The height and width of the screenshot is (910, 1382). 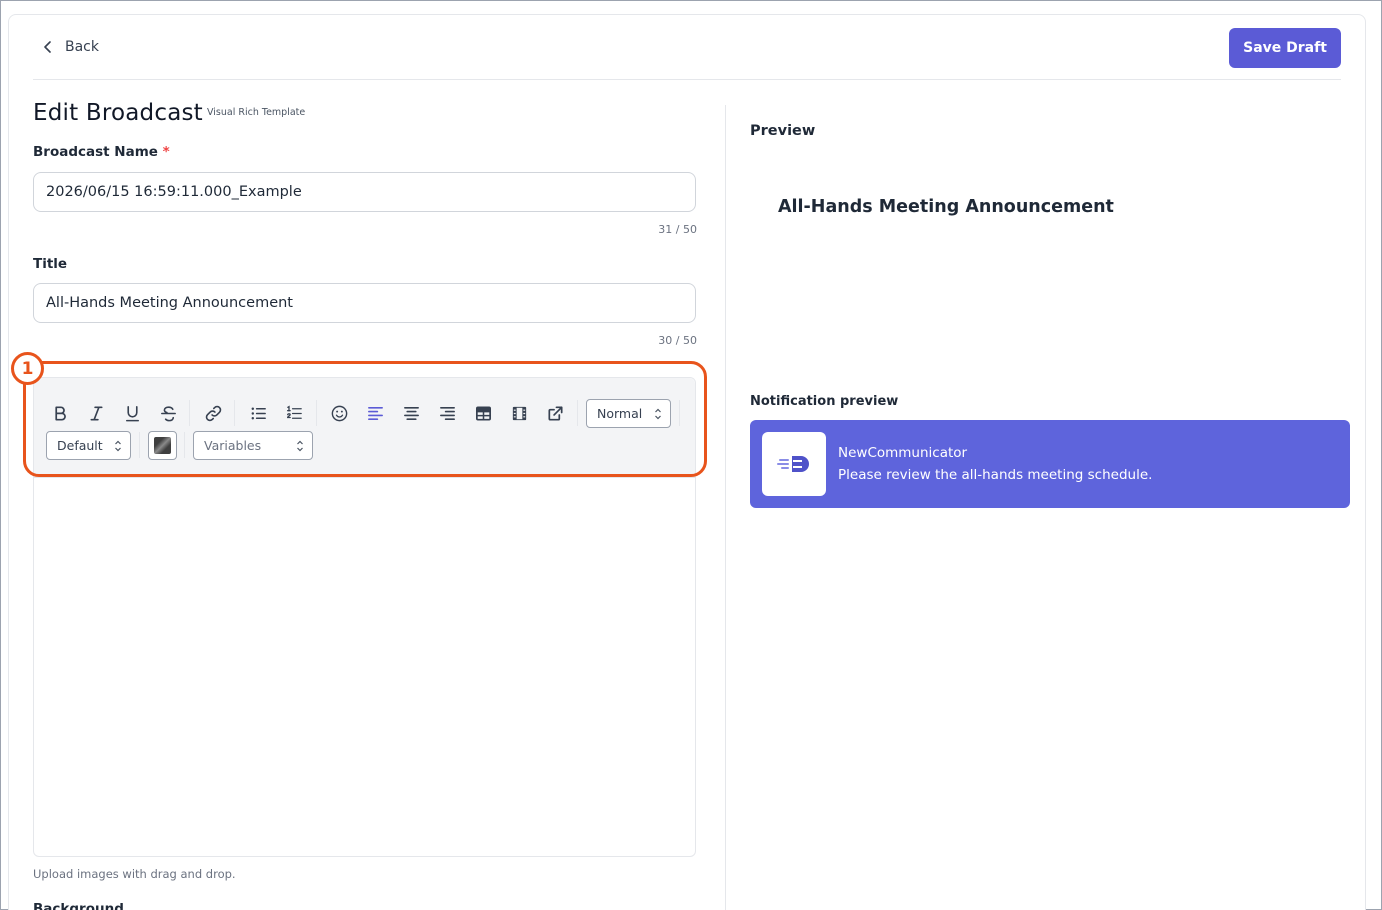 I want to click on broadcast-name-label-text: Broadcast Name, so click(x=95, y=152).